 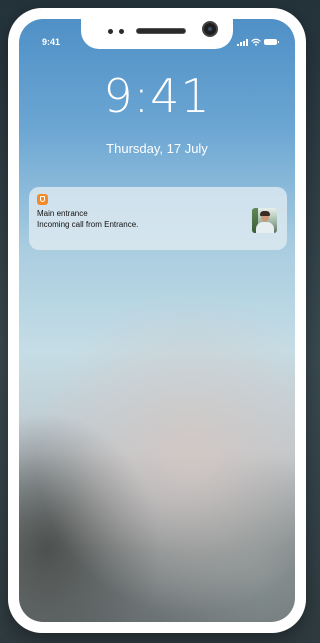 I want to click on caller-photo, so click(x=264, y=220).